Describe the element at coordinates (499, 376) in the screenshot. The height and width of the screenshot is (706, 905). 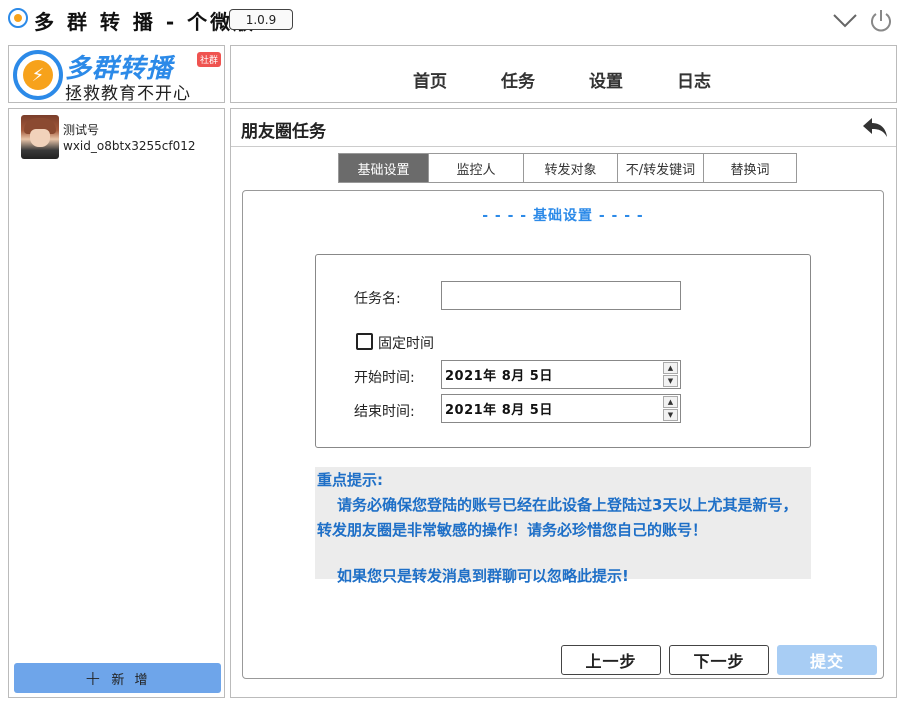
I see `start-date-value: 2021年 8月 5日` at that location.